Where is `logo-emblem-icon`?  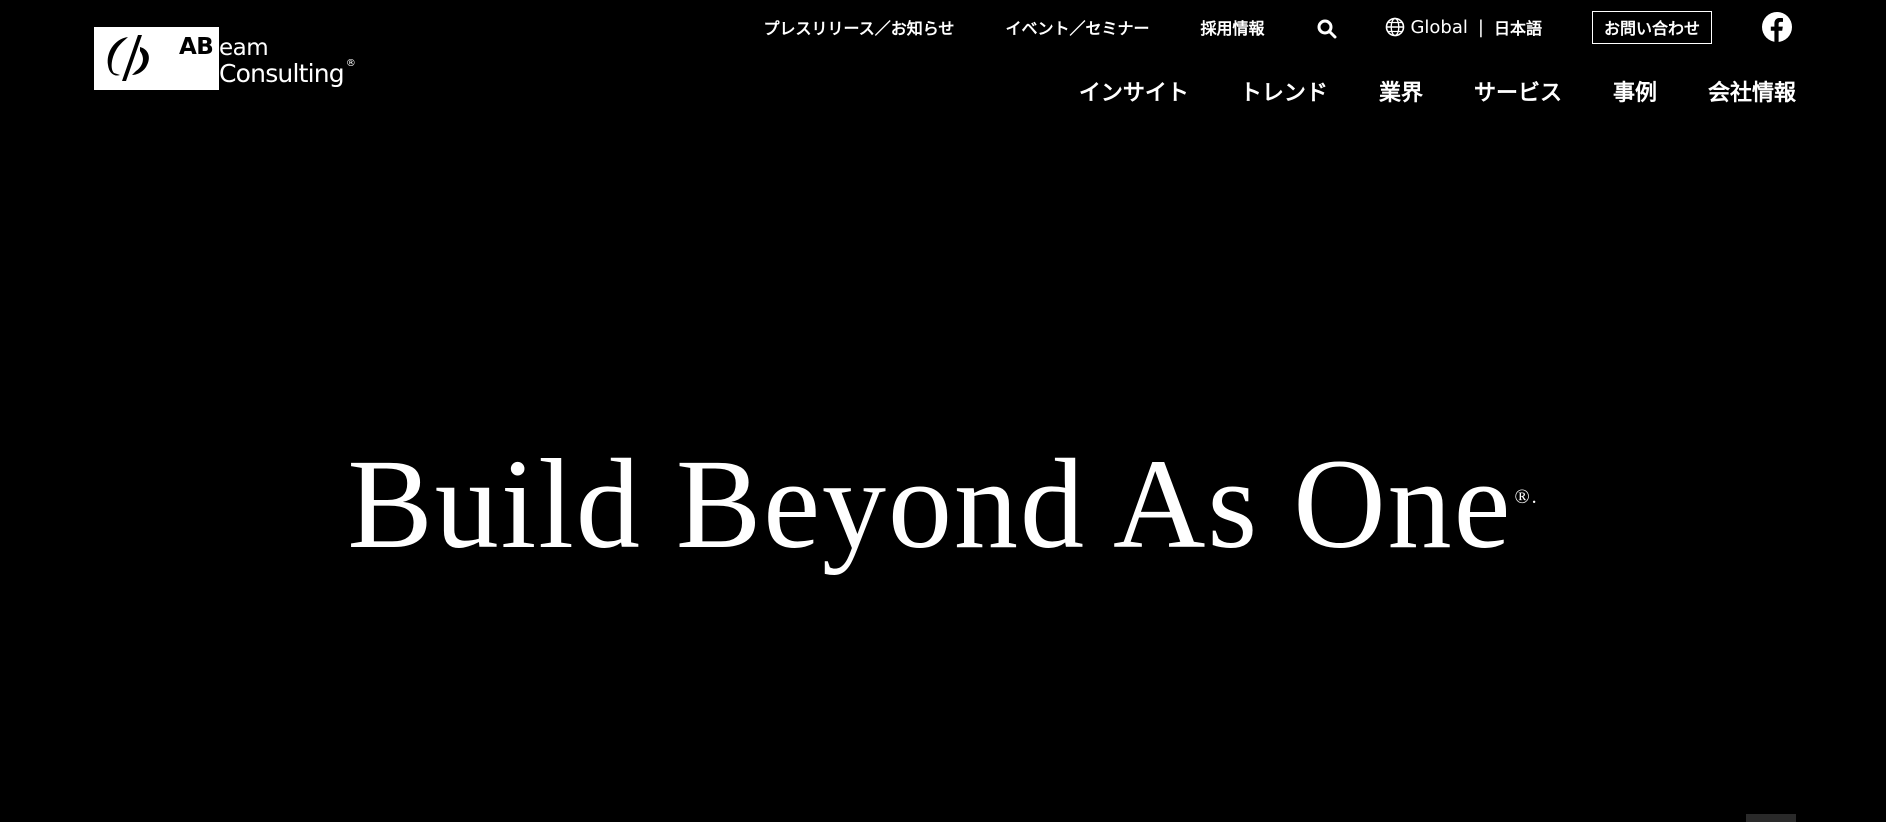 logo-emblem-icon is located at coordinates (128, 58).